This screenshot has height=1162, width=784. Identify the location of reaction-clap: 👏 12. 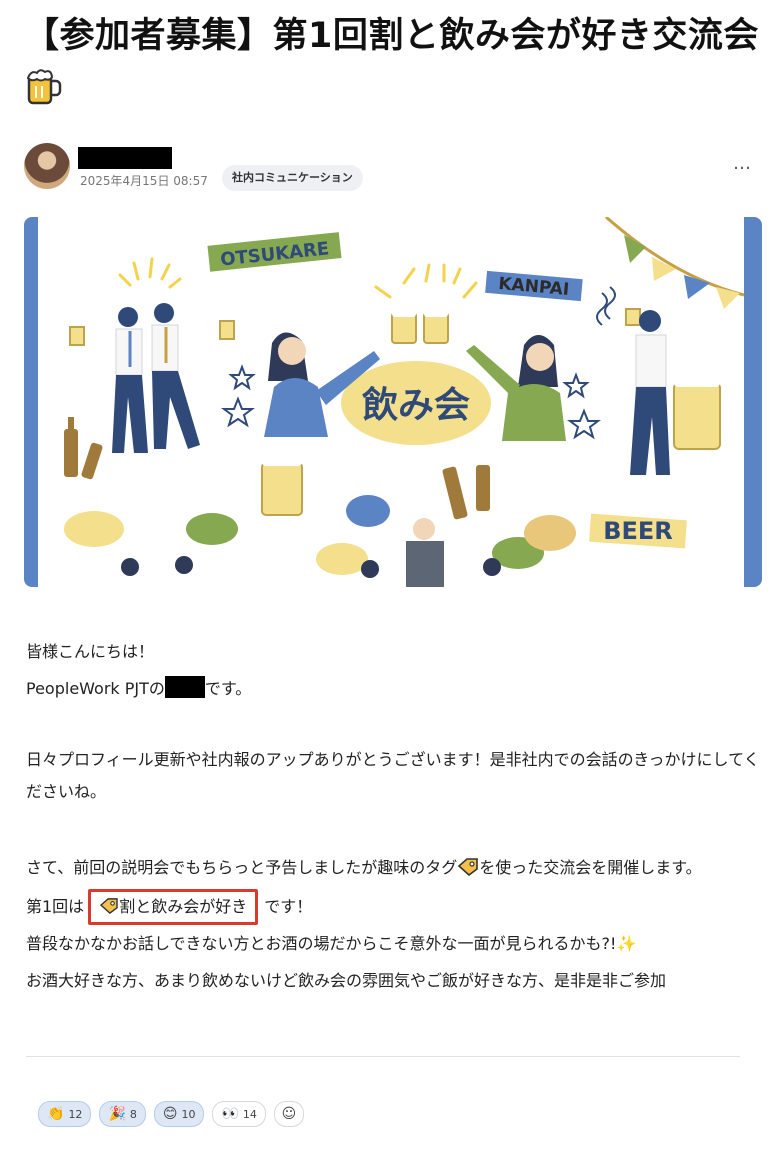
(65, 1114).